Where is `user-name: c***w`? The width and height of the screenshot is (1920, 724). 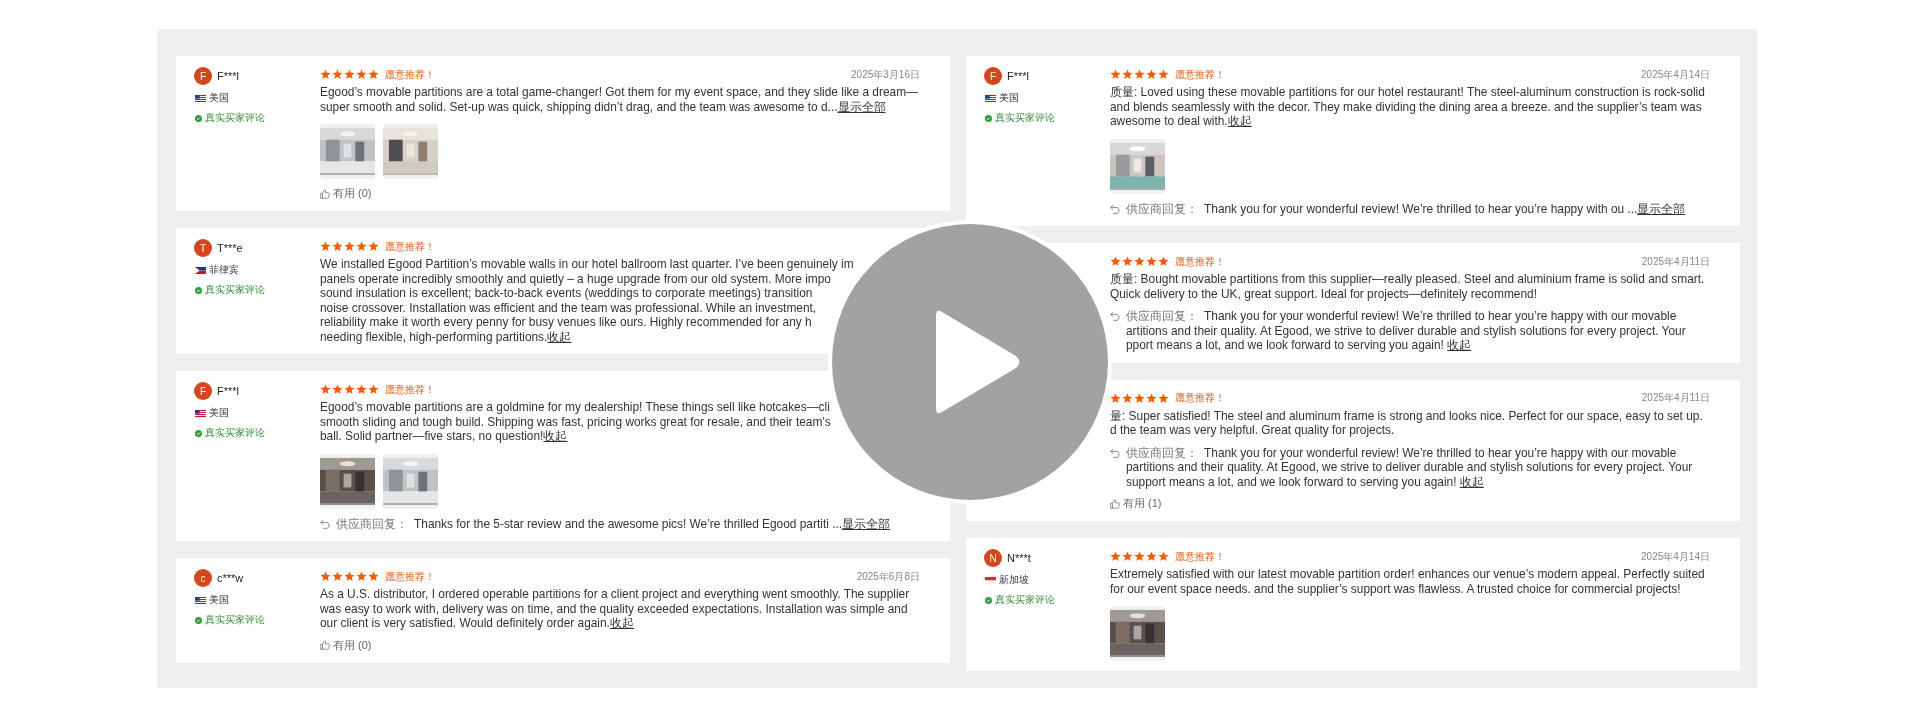
user-name: c***w is located at coordinates (230, 578).